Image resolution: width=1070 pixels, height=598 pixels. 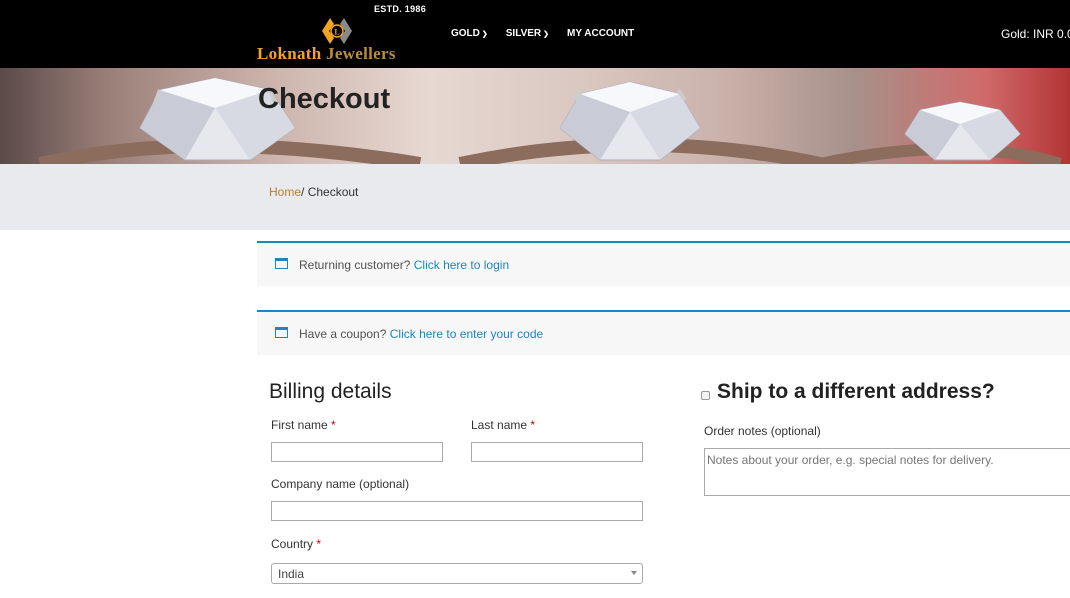 What do you see at coordinates (343, 334) in the screenshot?
I see `coupon-text: Have a coupon?` at bounding box center [343, 334].